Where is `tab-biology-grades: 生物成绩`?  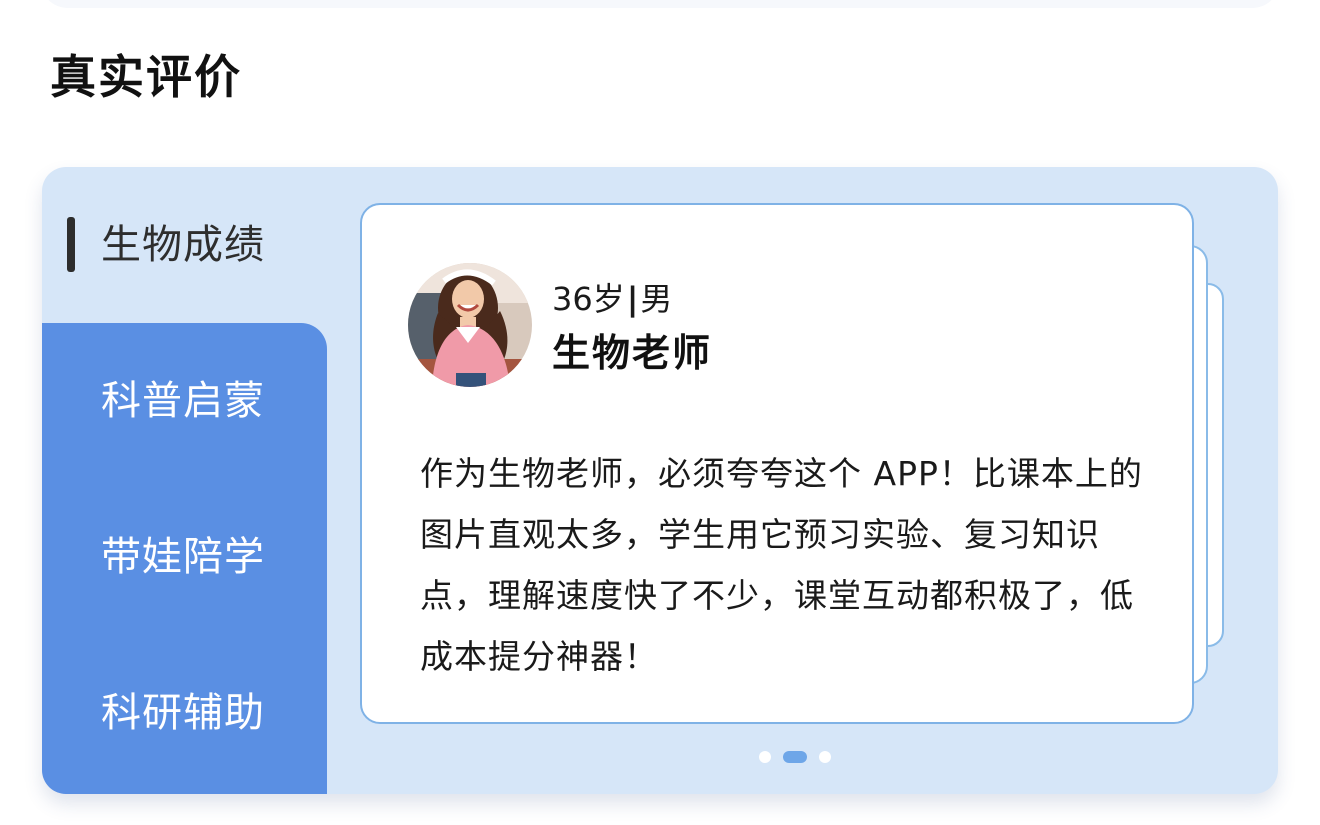
tab-biology-grades: 生物成绩 is located at coordinates (184, 245).